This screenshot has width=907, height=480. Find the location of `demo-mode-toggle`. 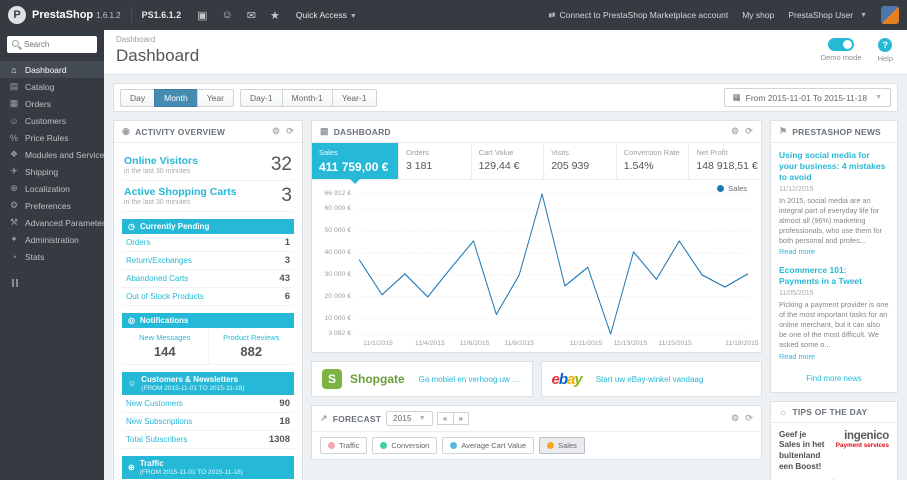

demo-mode-toggle is located at coordinates (841, 44).